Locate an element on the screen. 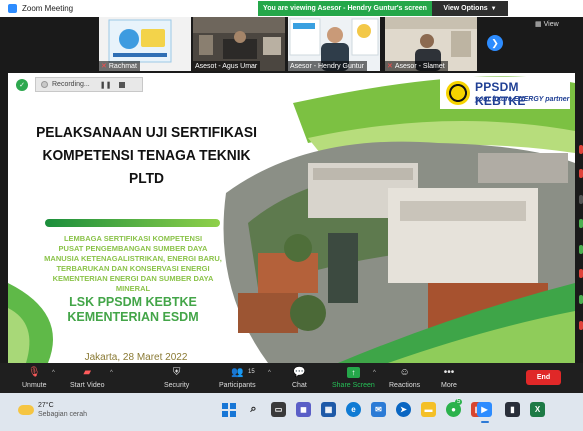 The image size is (583, 431). video-options-caret-icon: ^ is located at coordinates (111, 373).